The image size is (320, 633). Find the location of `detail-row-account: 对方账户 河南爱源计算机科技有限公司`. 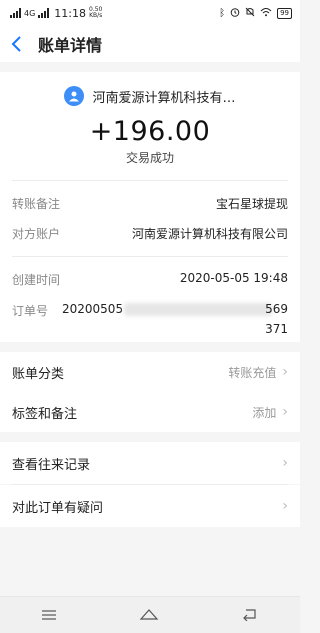

detail-row-account: 对方账户 河南爱源计算机科技有限公司 is located at coordinates (150, 233).